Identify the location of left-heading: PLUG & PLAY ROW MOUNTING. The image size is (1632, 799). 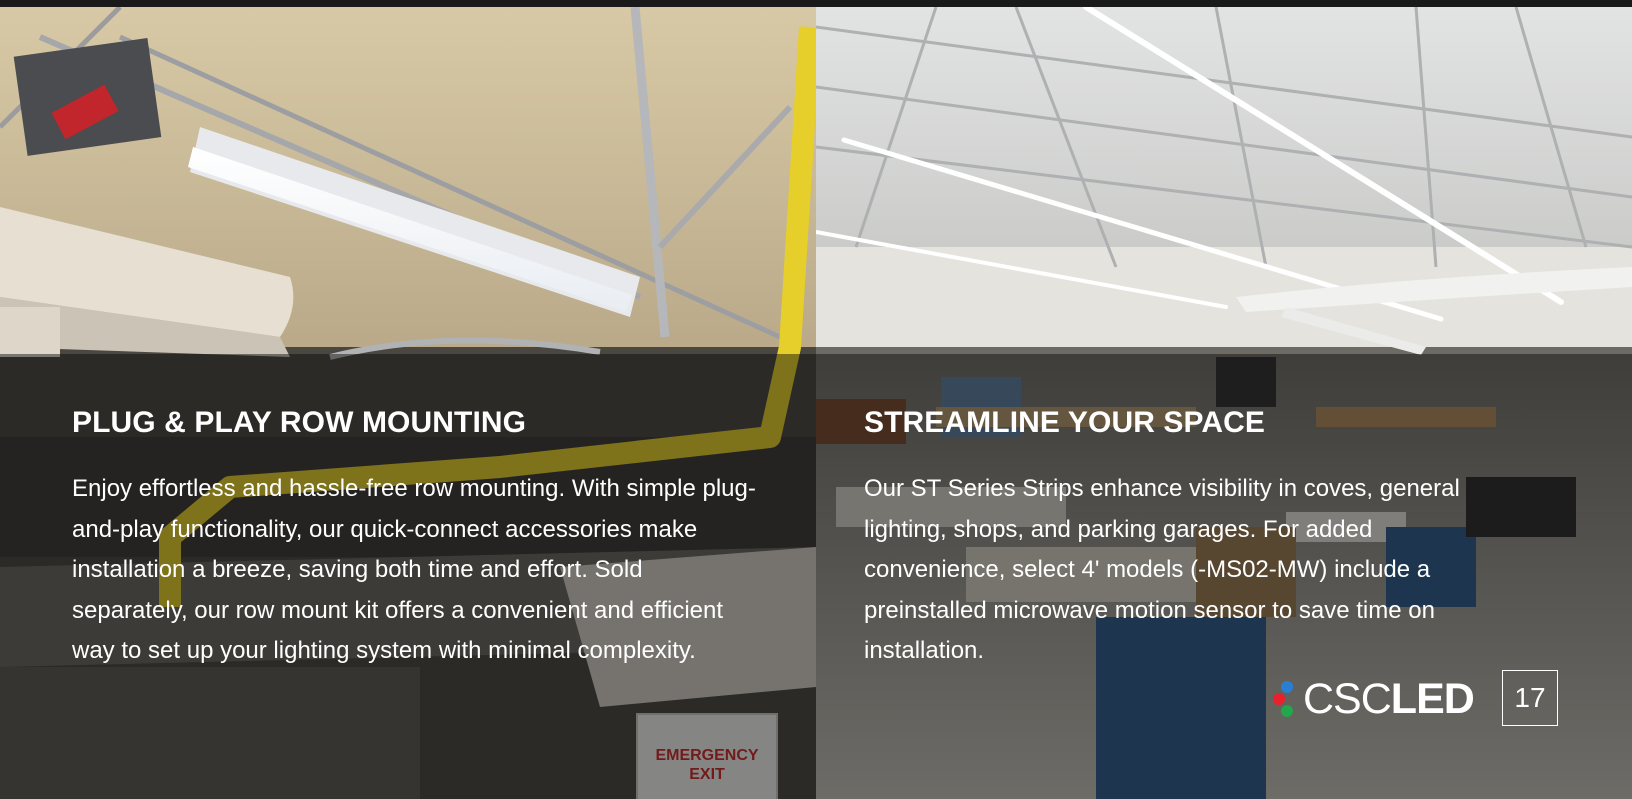
(299, 422).